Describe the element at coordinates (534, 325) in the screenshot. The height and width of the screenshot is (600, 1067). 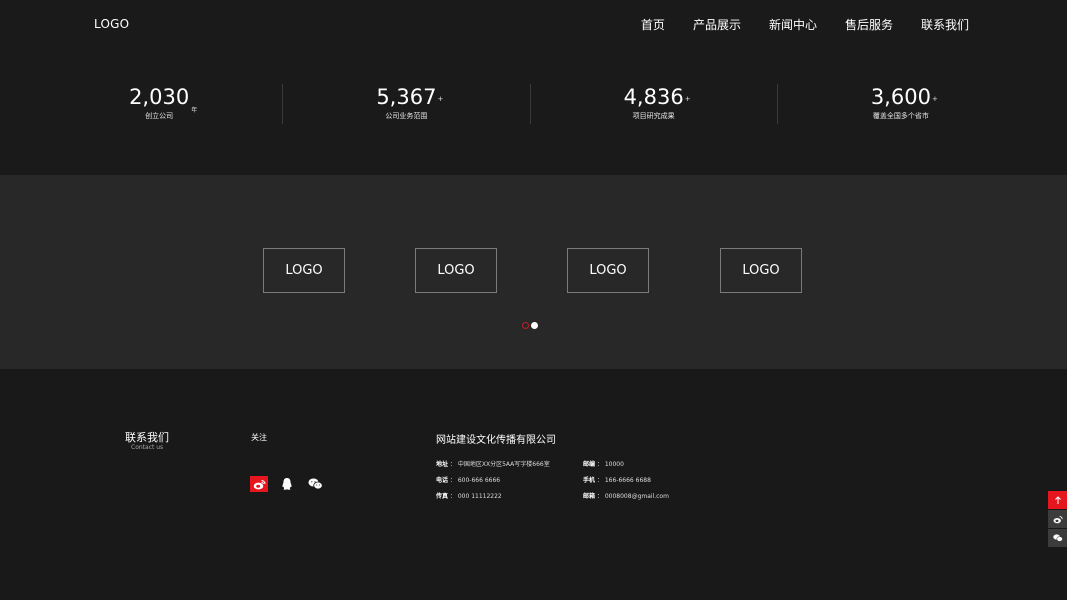
I see `pagination-dot` at that location.